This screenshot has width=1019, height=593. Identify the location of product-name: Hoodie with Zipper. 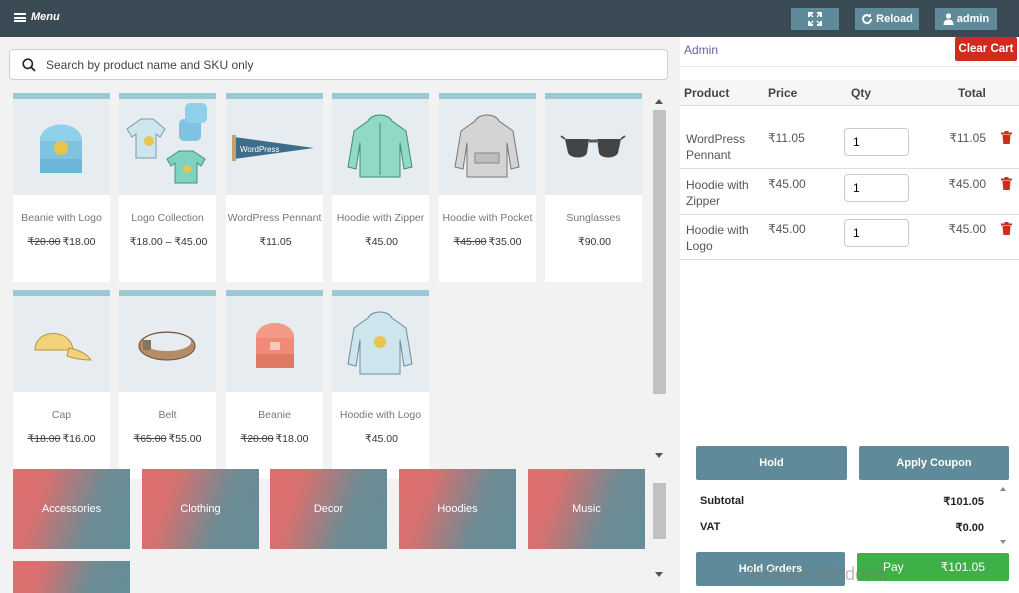
(380, 218).